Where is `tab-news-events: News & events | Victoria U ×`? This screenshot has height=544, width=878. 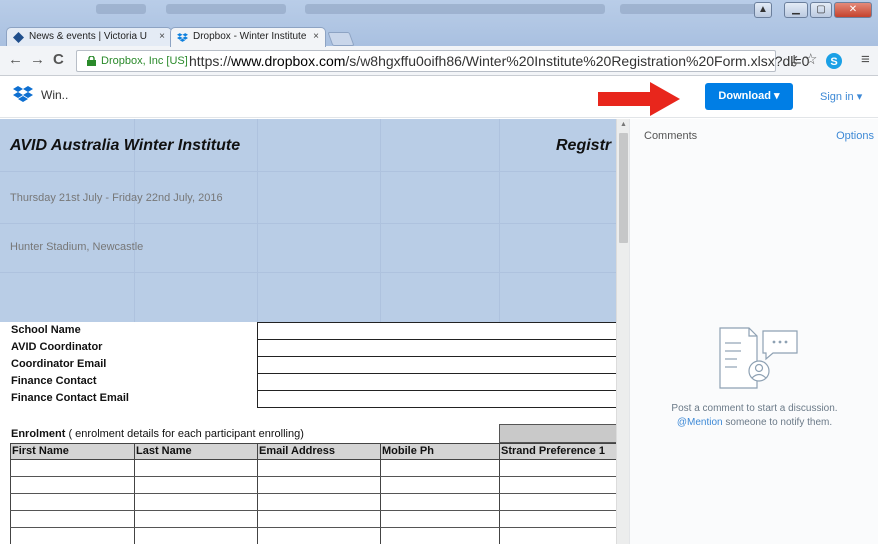
tab-news-events: News & events | Victoria U × is located at coordinates (89, 37).